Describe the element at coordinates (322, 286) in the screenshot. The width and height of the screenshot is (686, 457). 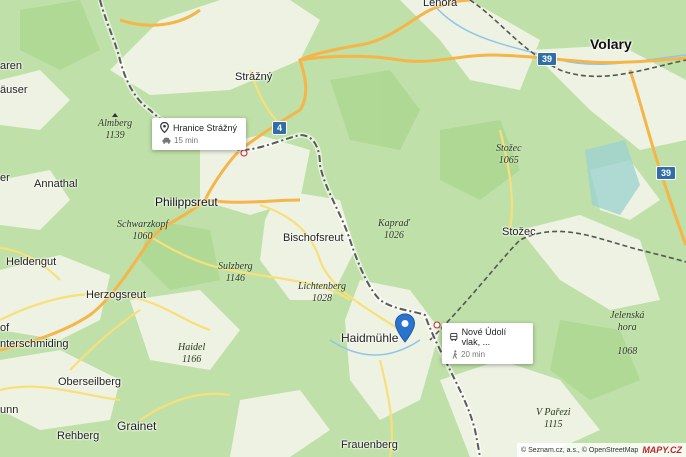
I see `peak-name: Lichtenberg` at that location.